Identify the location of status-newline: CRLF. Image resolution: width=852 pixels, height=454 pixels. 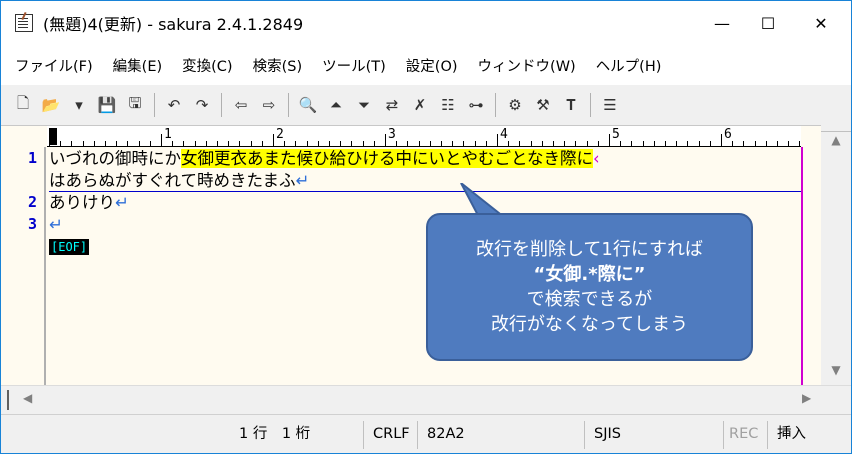
(391, 434).